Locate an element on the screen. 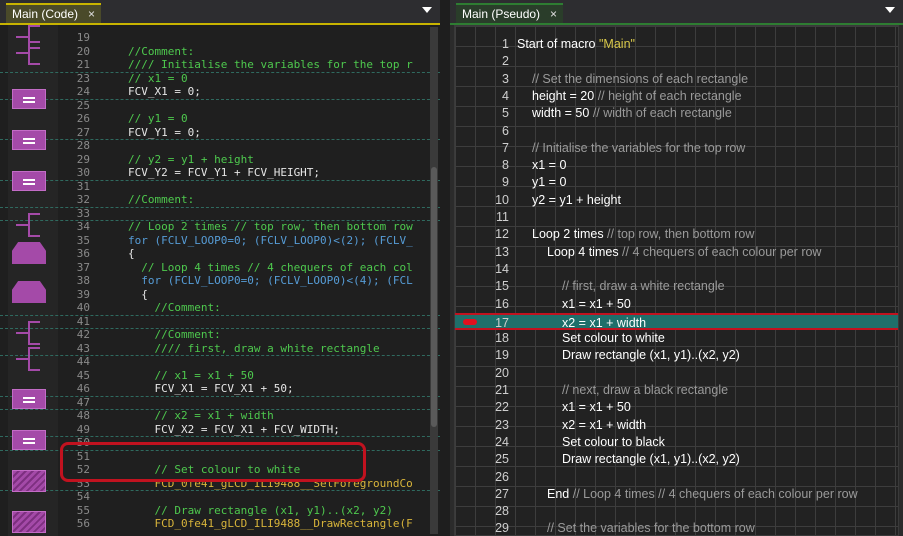 The height and width of the screenshot is (536, 903). breakpoint-icon is located at coordinates (470, 321).